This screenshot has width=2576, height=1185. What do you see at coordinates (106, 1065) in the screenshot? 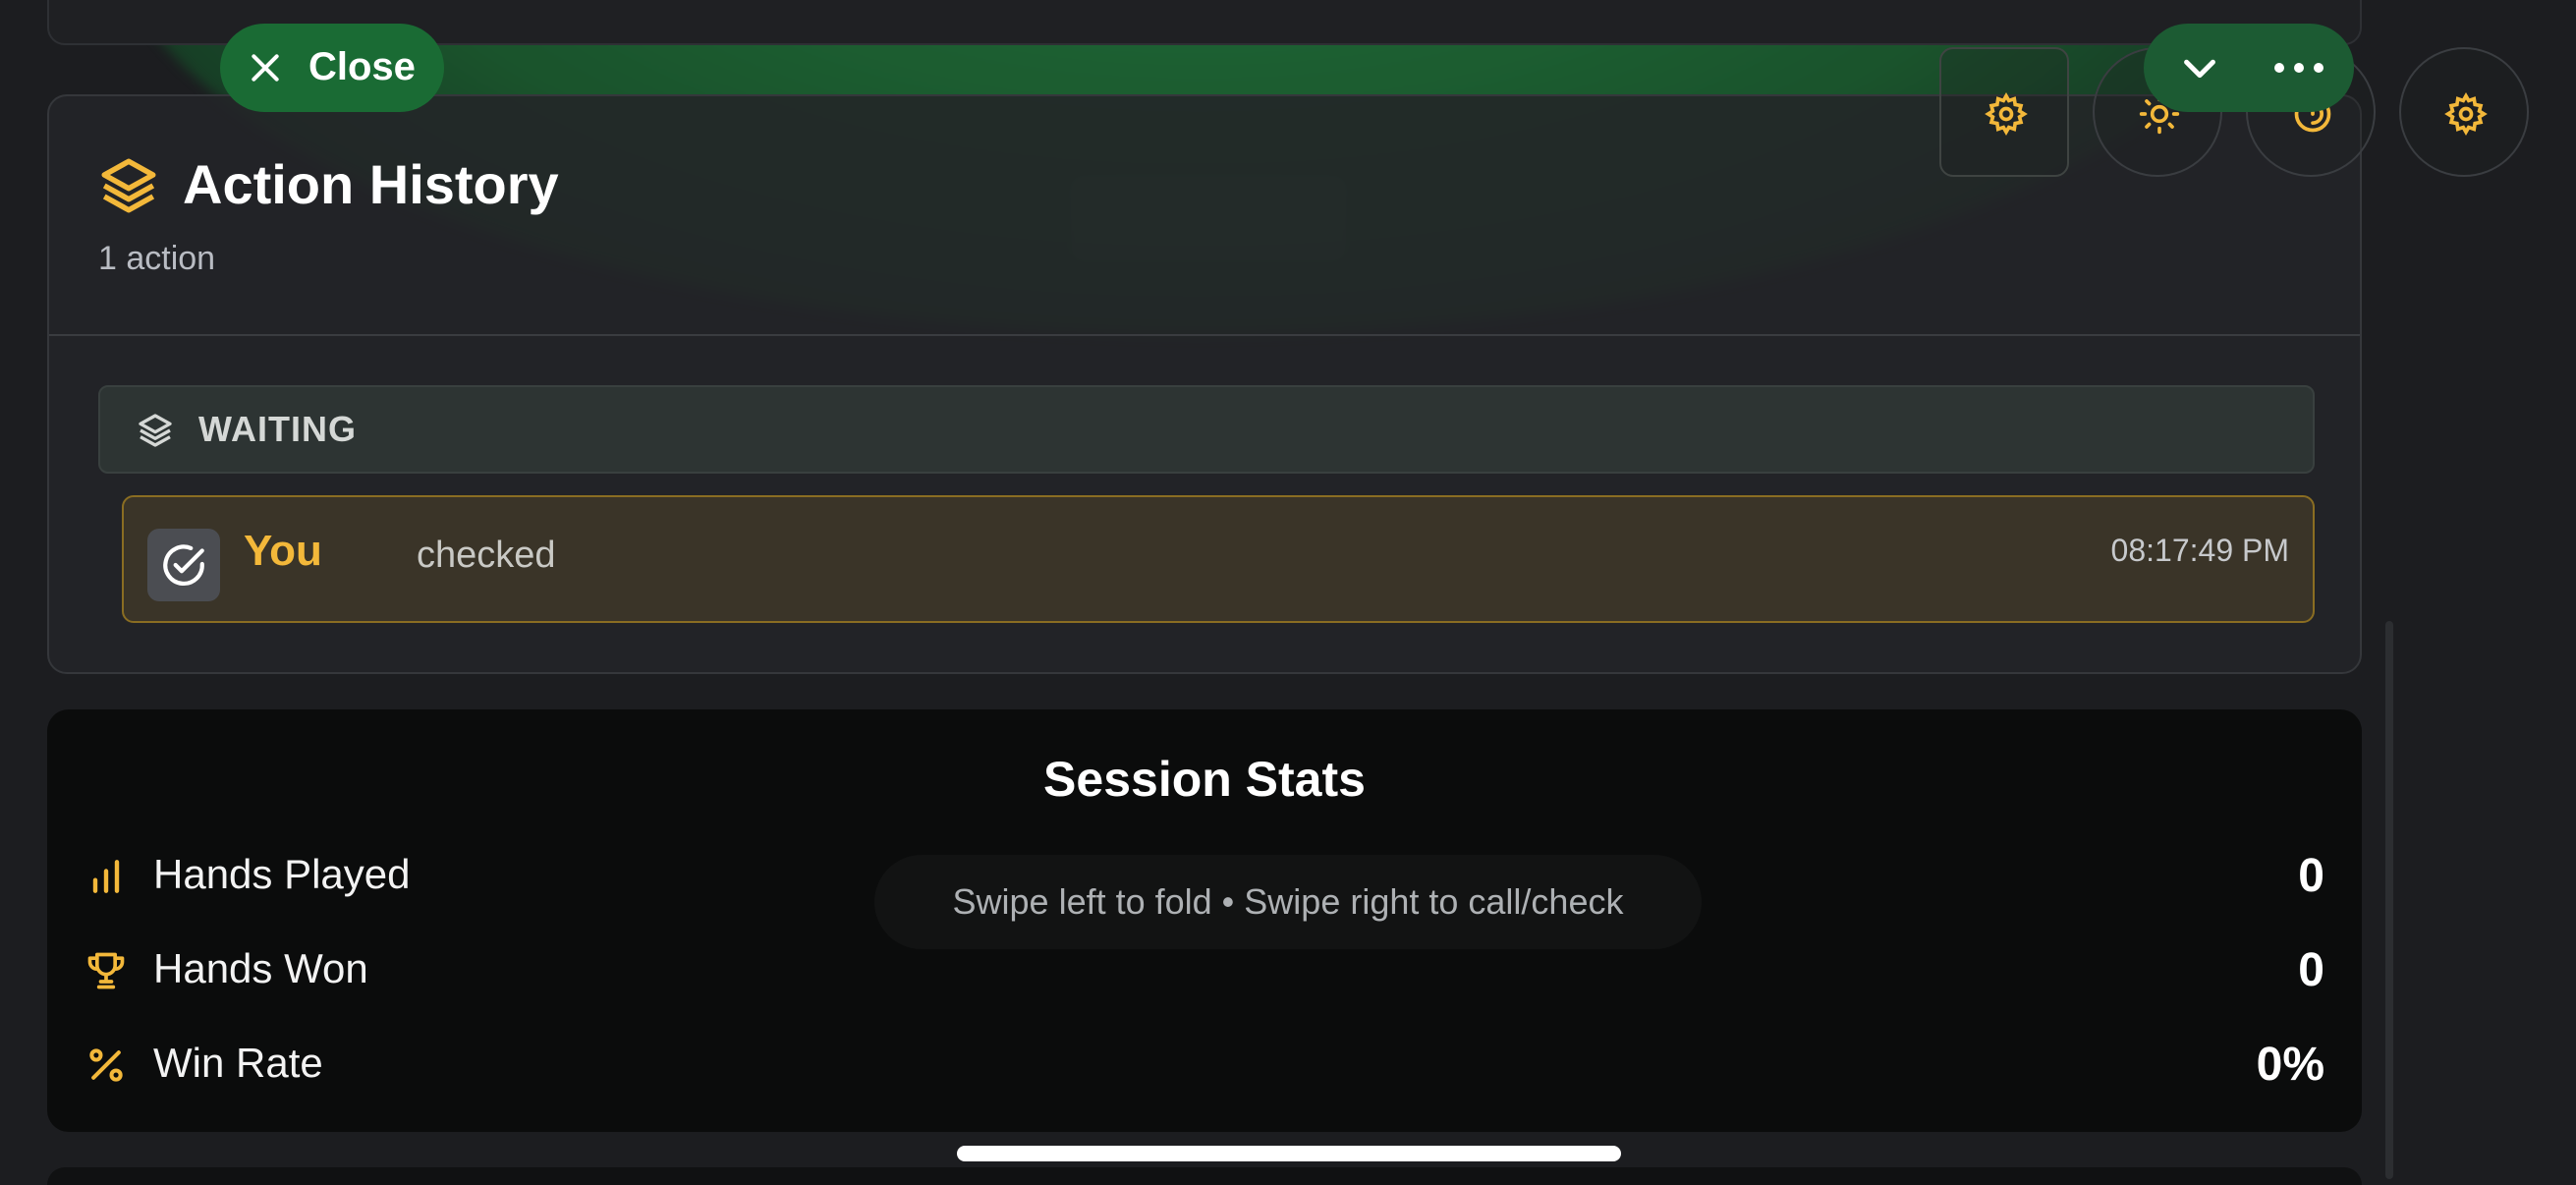
I see `percent-icon` at bounding box center [106, 1065].